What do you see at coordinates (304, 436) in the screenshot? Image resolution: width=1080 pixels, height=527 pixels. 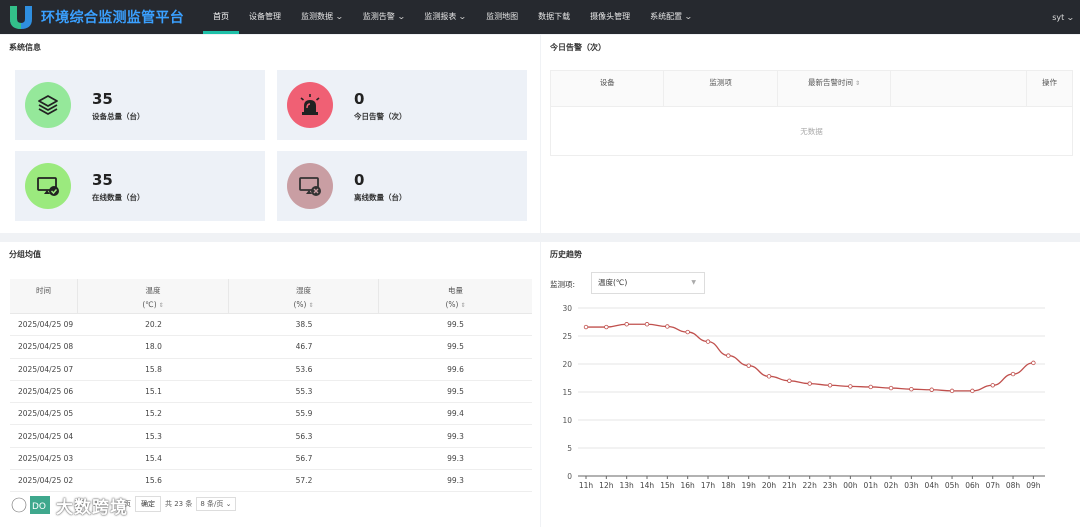 I see `table-cell: 56.3` at bounding box center [304, 436].